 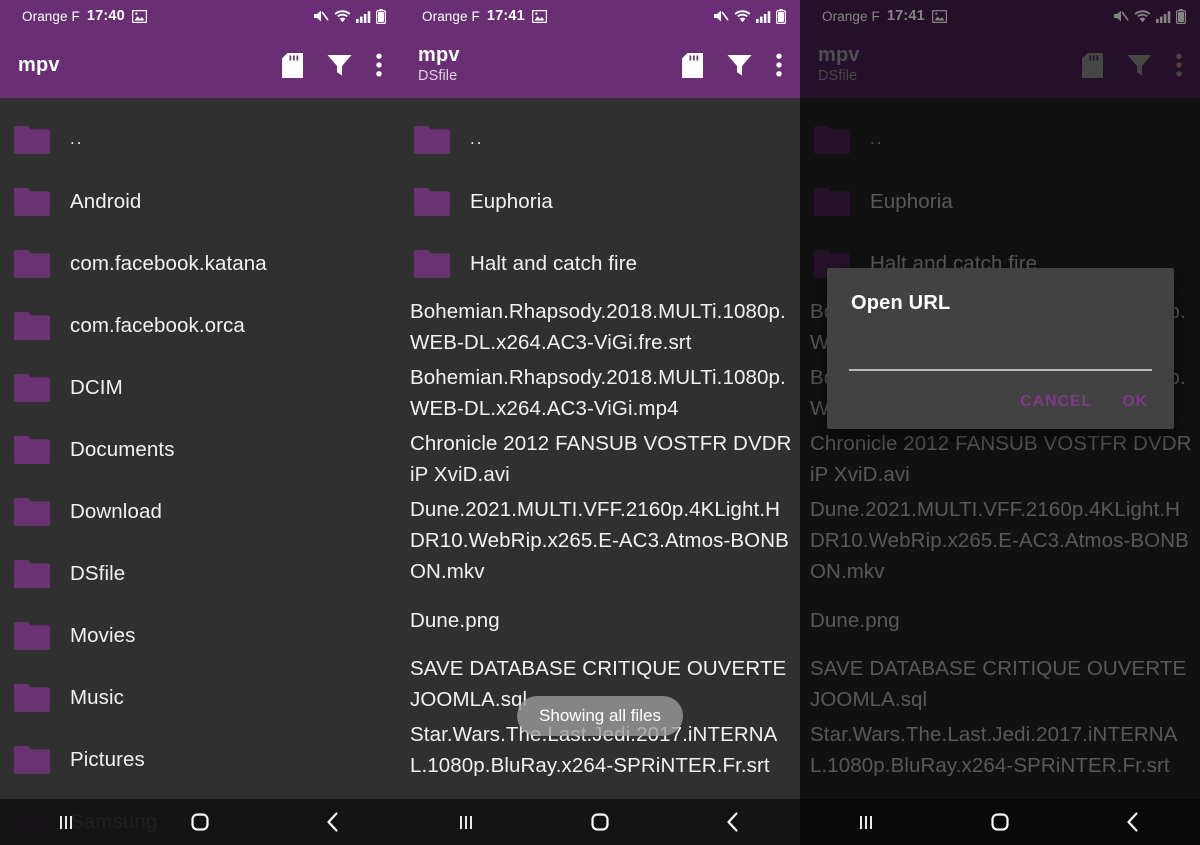 I want to click on dialog-actions: CANCEL OK, so click(x=1000, y=400).